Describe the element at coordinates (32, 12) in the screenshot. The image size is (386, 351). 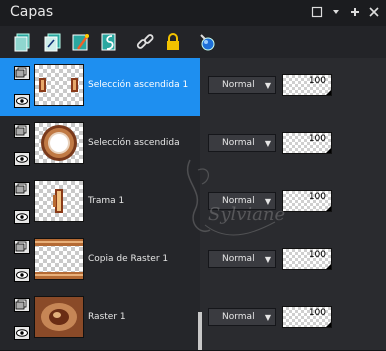
I see `panel-title: Capas` at that location.